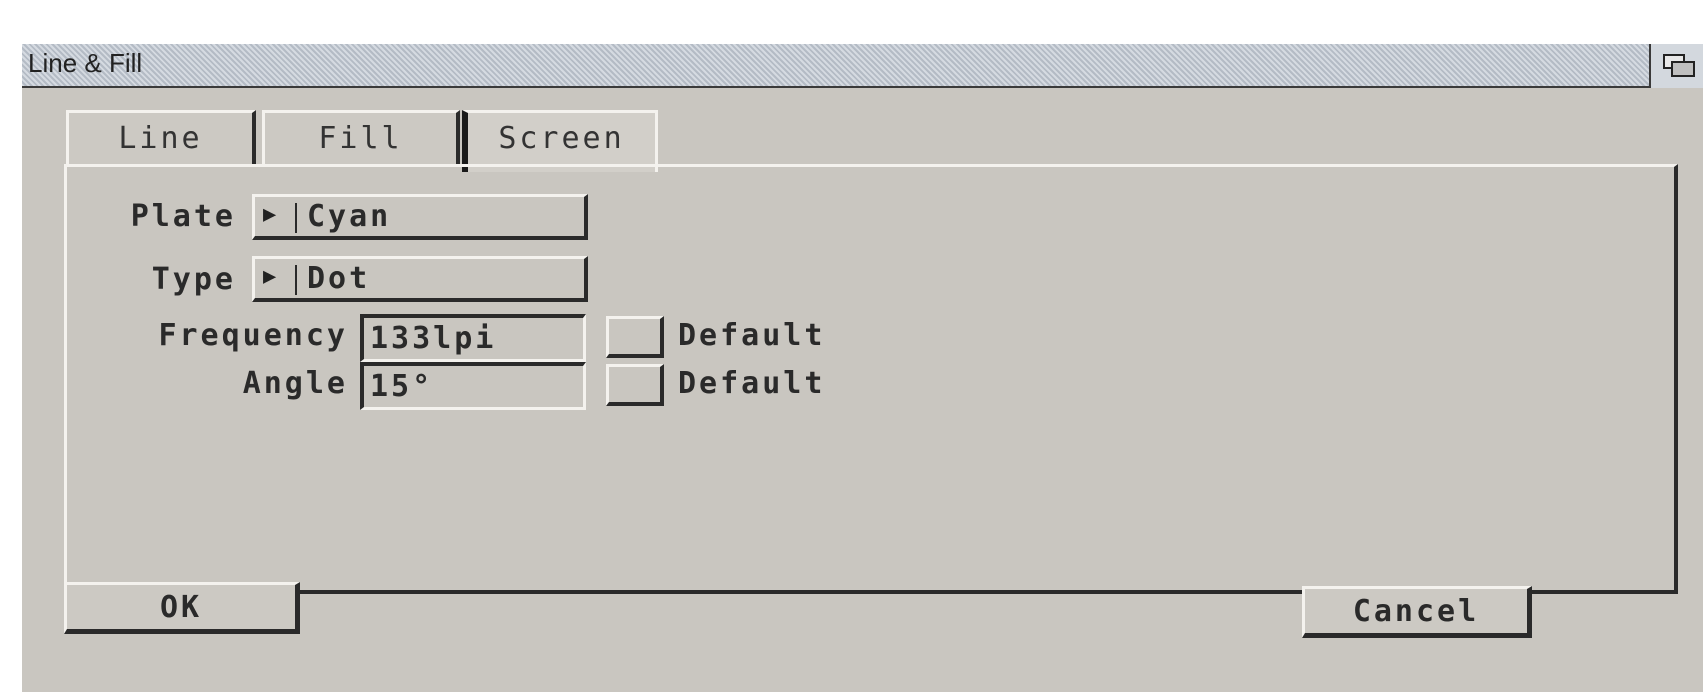  Describe the element at coordinates (473, 386) in the screenshot. I see `angle-field` at that location.